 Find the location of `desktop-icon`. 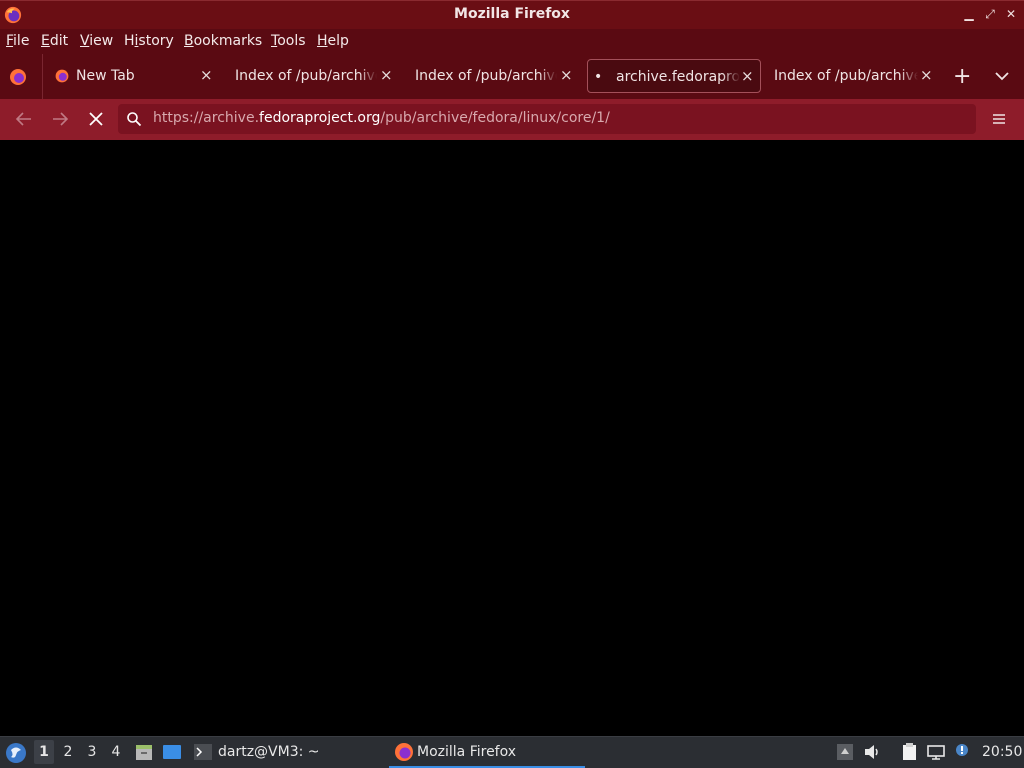

desktop-icon is located at coordinates (172, 752).